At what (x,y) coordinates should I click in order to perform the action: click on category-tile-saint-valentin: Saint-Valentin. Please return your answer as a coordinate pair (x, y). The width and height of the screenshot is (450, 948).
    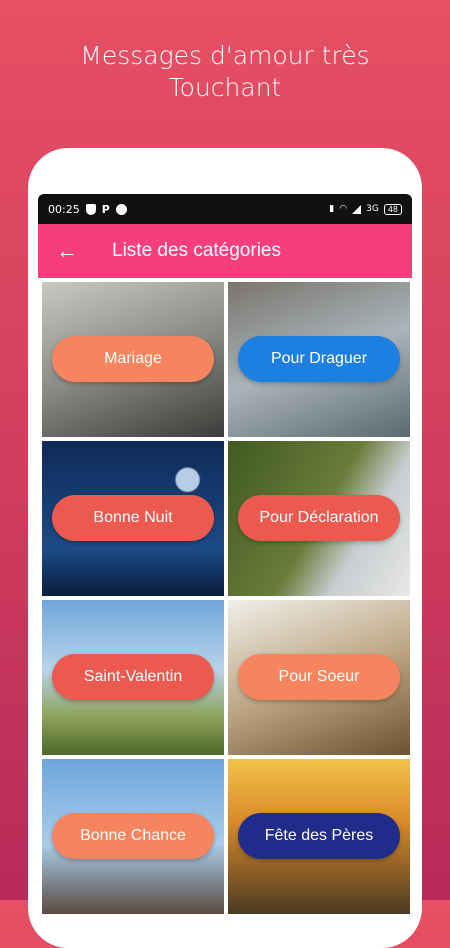
    Looking at the image, I should click on (133, 677).